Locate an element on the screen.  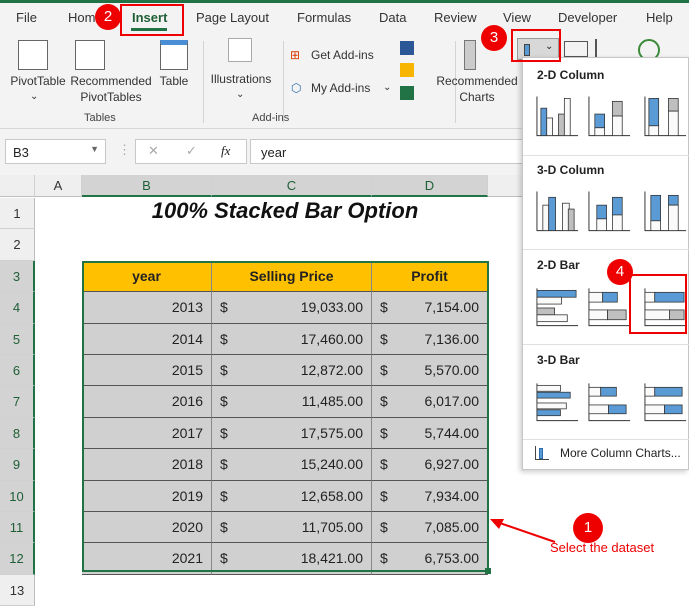
row-header-2: 2 is located at coordinates (17, 245).